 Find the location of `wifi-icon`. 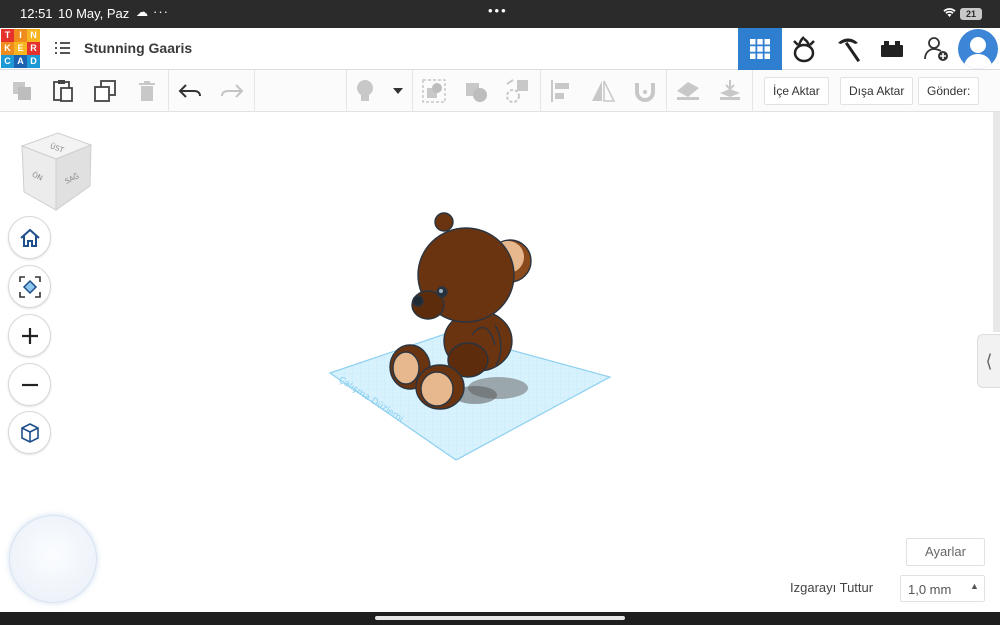

wifi-icon is located at coordinates (949, 13).